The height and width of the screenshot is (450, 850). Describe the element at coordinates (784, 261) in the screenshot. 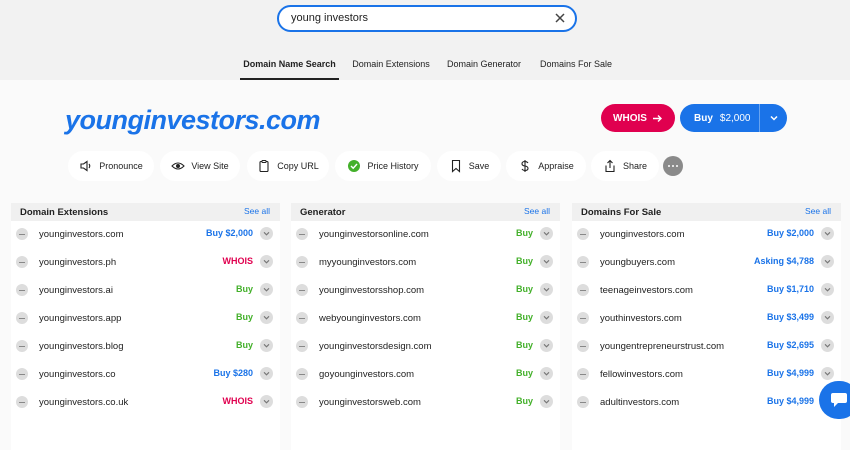

I see `domain-action: Asking $4,788` at that location.